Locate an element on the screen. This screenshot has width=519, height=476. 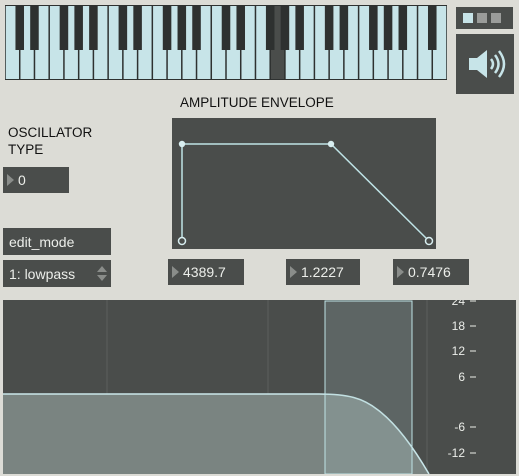
gain-numbox: 0.7476 is located at coordinates (431, 272).